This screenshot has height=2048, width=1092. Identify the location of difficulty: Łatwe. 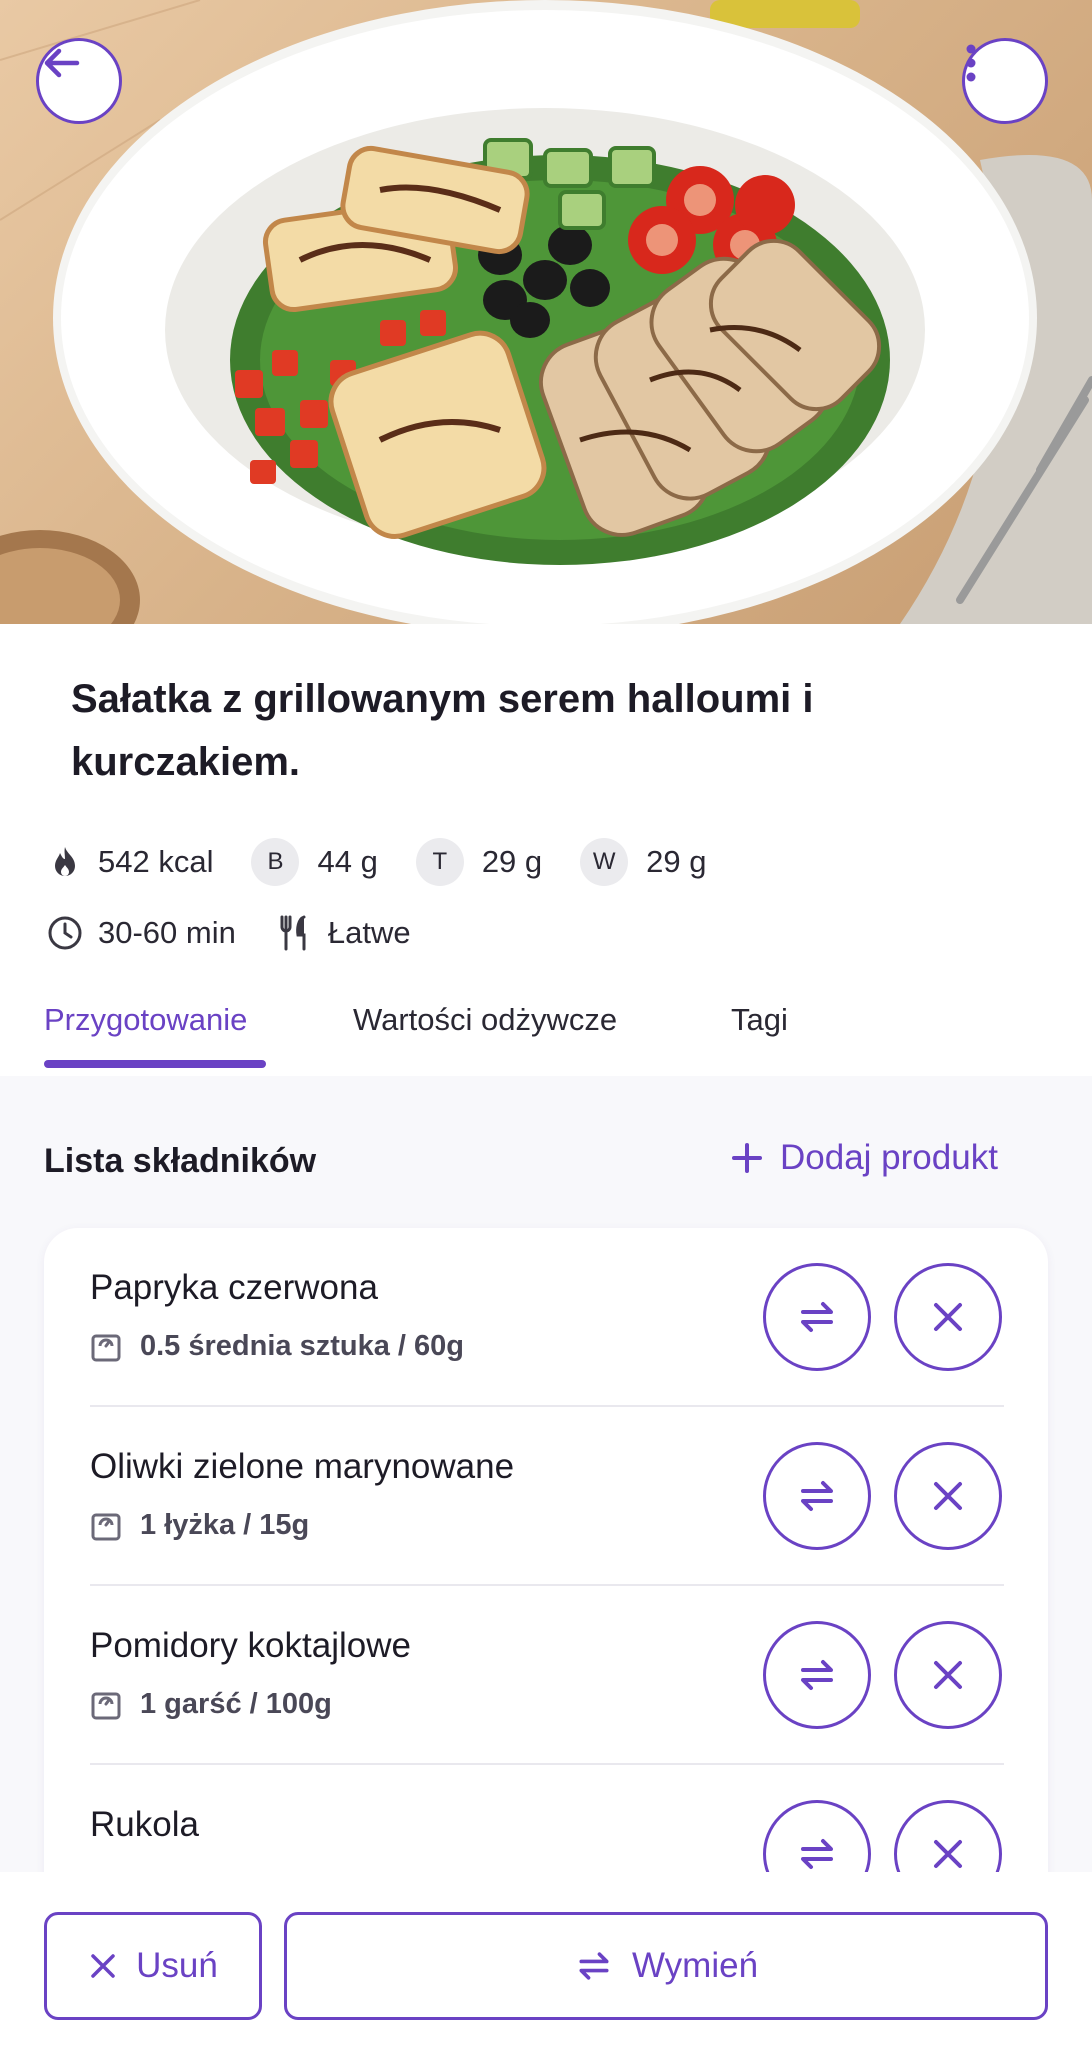
(342, 933).